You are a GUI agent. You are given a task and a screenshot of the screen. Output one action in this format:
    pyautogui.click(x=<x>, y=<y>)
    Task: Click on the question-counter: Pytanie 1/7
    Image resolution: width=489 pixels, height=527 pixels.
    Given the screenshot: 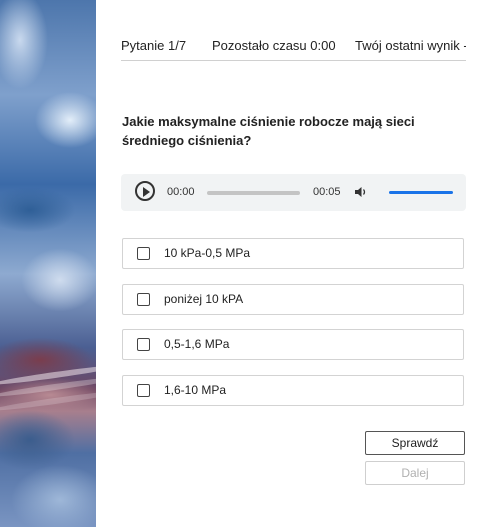 What is the action you would take?
    pyautogui.click(x=154, y=45)
    